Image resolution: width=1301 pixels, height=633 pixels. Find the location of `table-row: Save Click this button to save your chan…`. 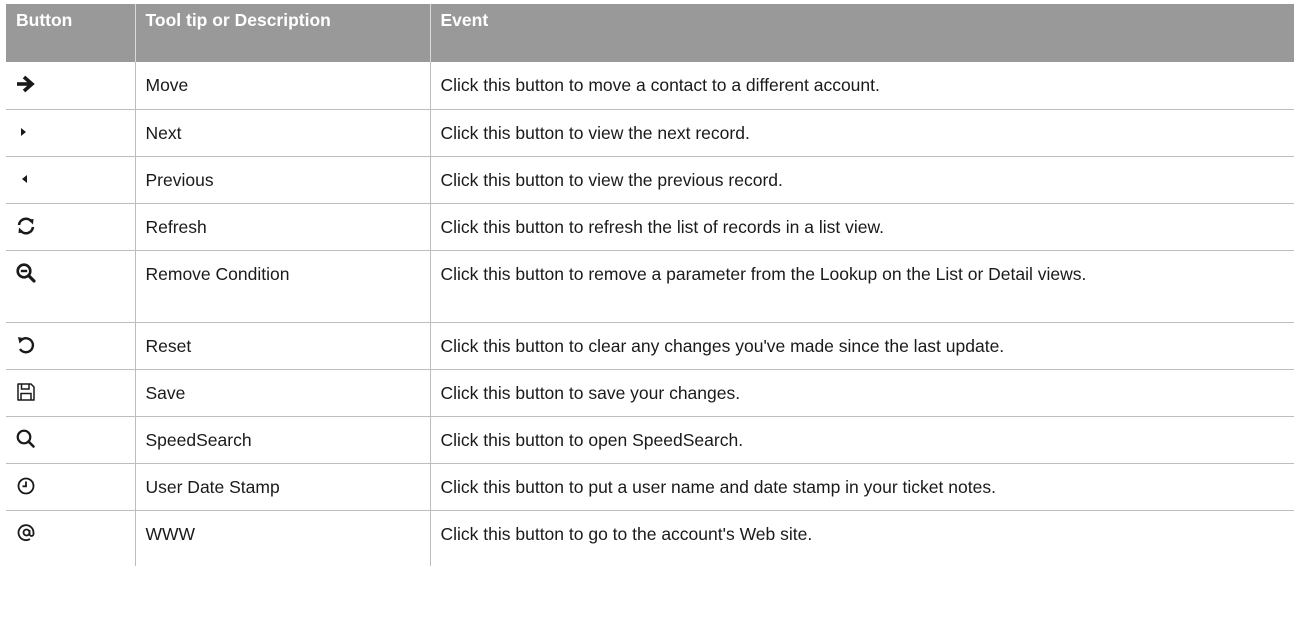

table-row: Save Click this button to save your chan… is located at coordinates (650, 393).